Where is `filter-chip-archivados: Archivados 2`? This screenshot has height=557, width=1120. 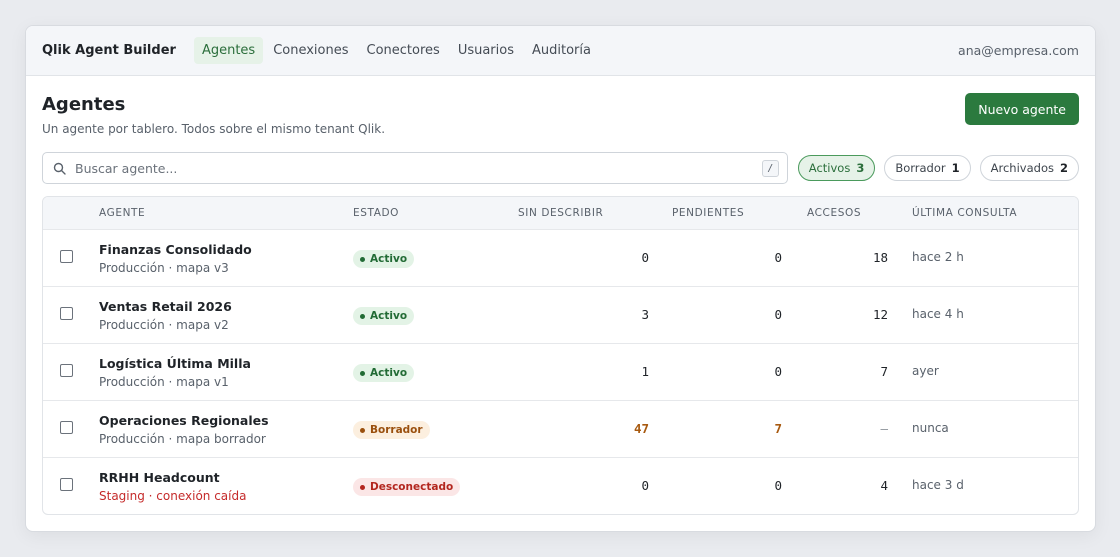 filter-chip-archivados: Archivados 2 is located at coordinates (1029, 168).